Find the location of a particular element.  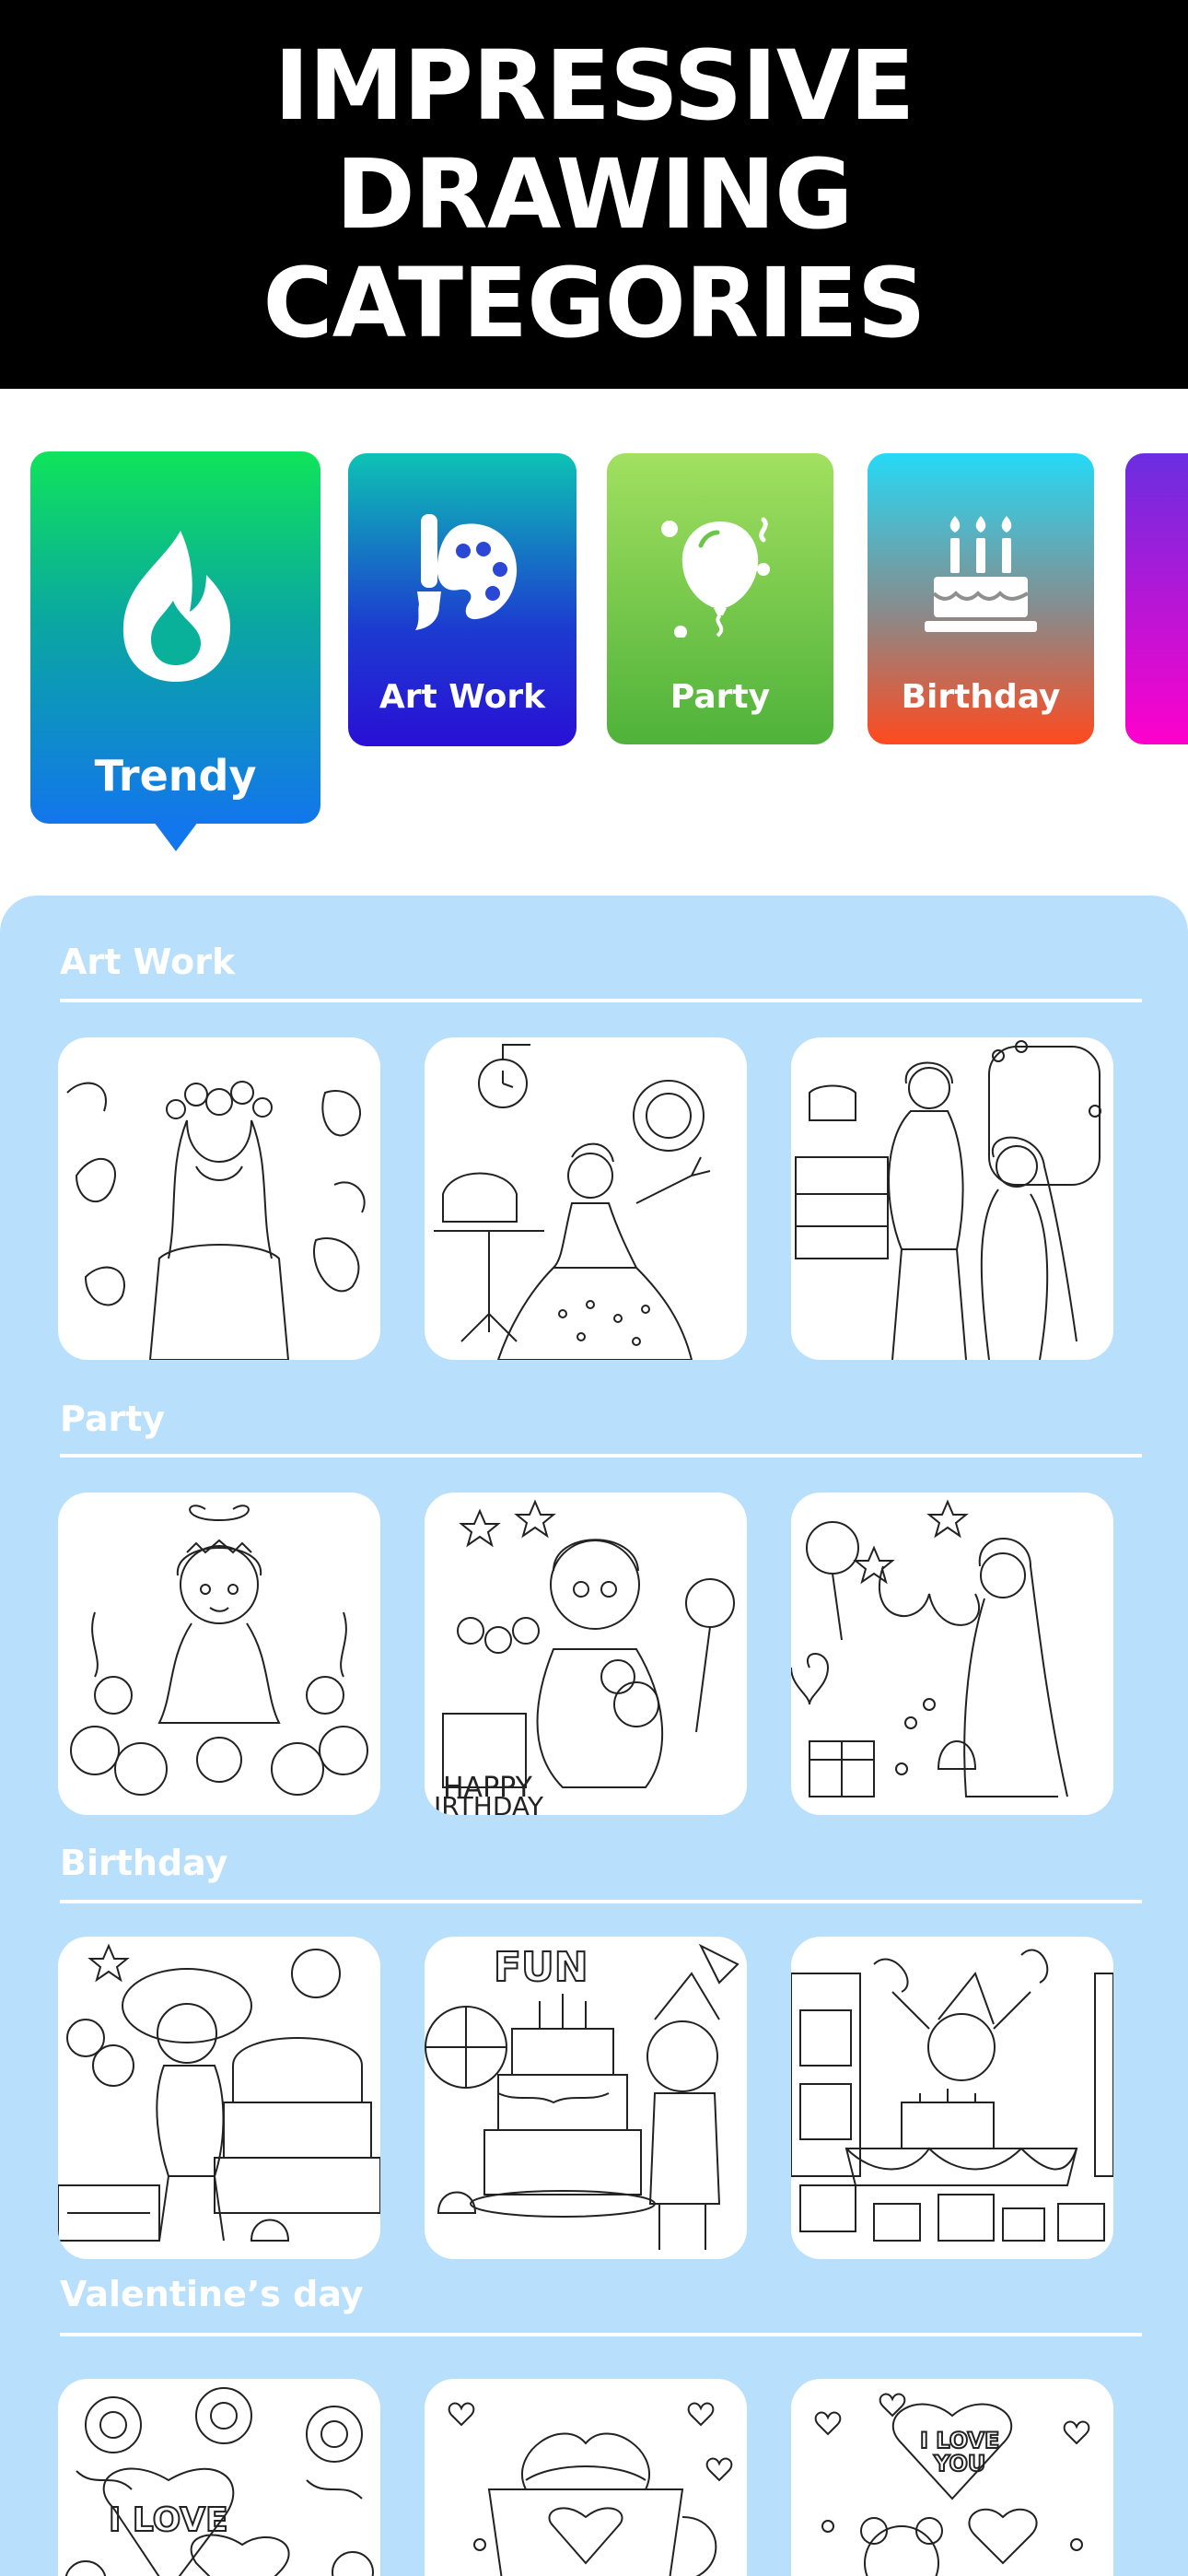

selected-pointer is located at coordinates (175, 837).